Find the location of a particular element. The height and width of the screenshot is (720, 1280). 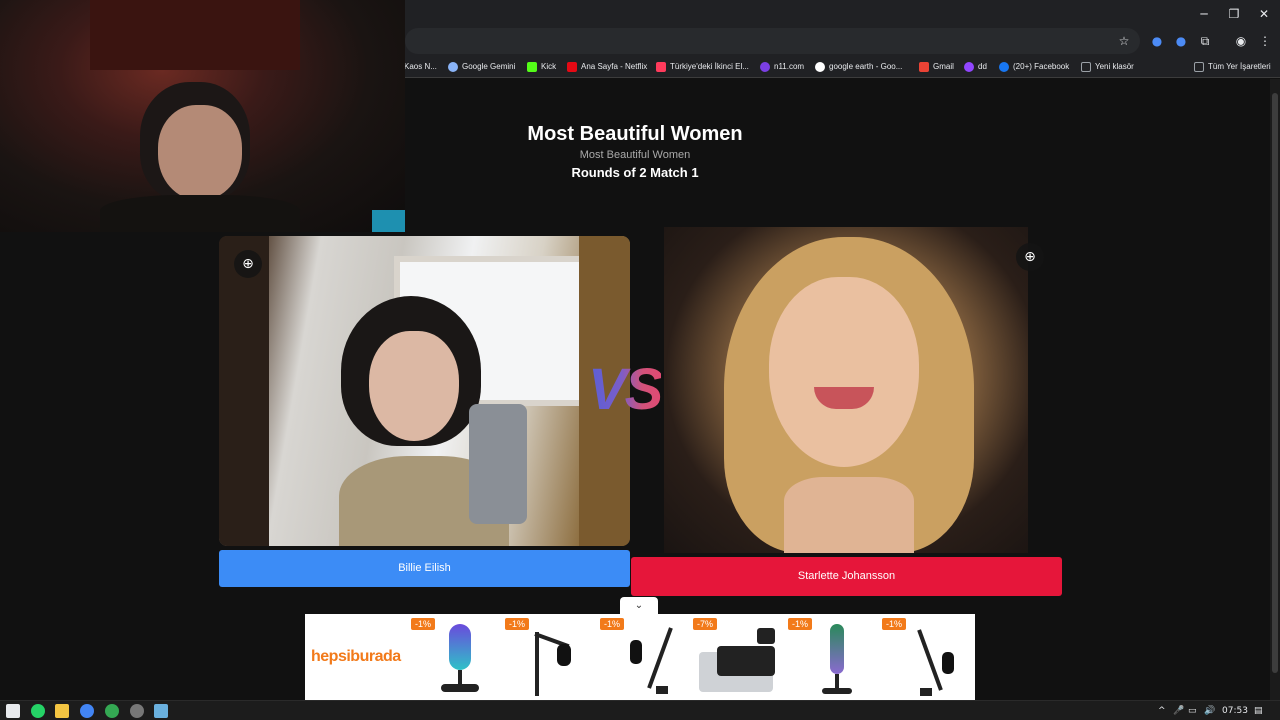

light-shape is located at coordinates (388, 221).